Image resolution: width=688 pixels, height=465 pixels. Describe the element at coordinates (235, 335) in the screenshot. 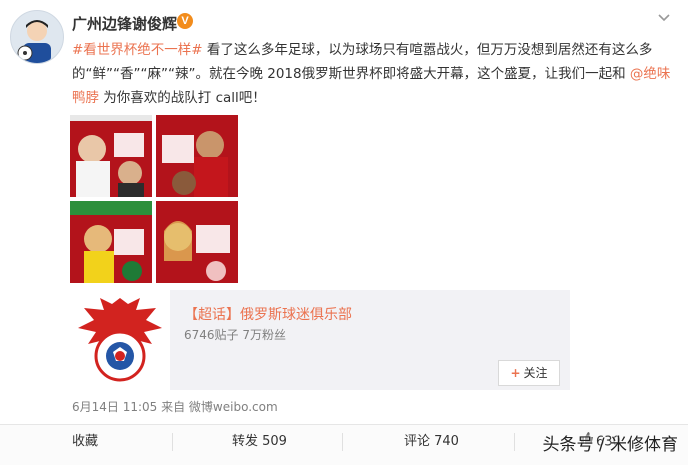

I see `card-stats: 6746贴子 7万粉丝` at that location.